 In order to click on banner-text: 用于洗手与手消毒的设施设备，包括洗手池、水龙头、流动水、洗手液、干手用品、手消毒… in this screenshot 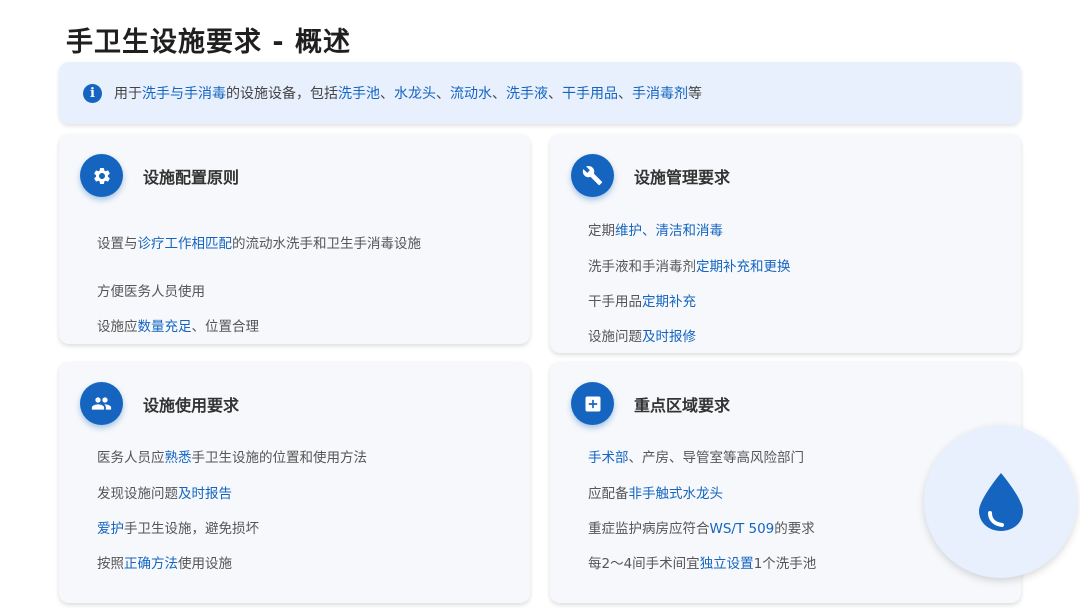, I will do `click(408, 93)`.